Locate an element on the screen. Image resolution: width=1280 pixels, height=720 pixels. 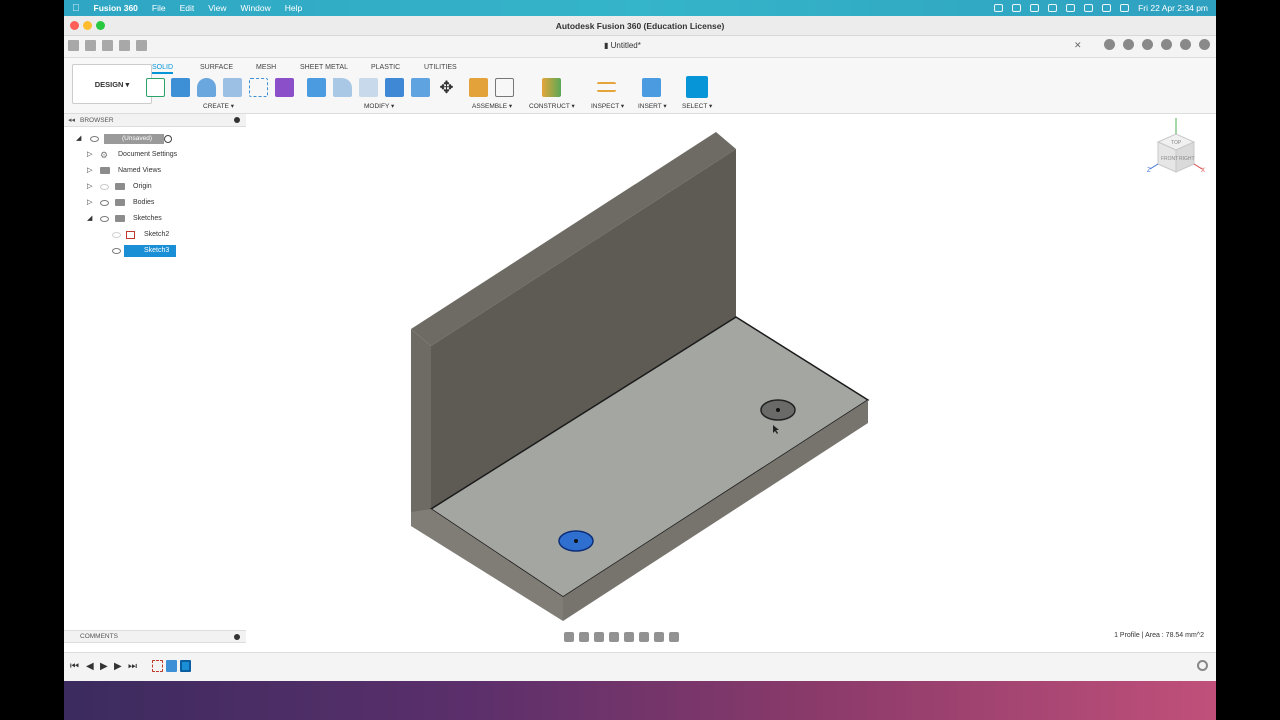
comments-panel: COMMENTS is located at coordinates (155, 636).